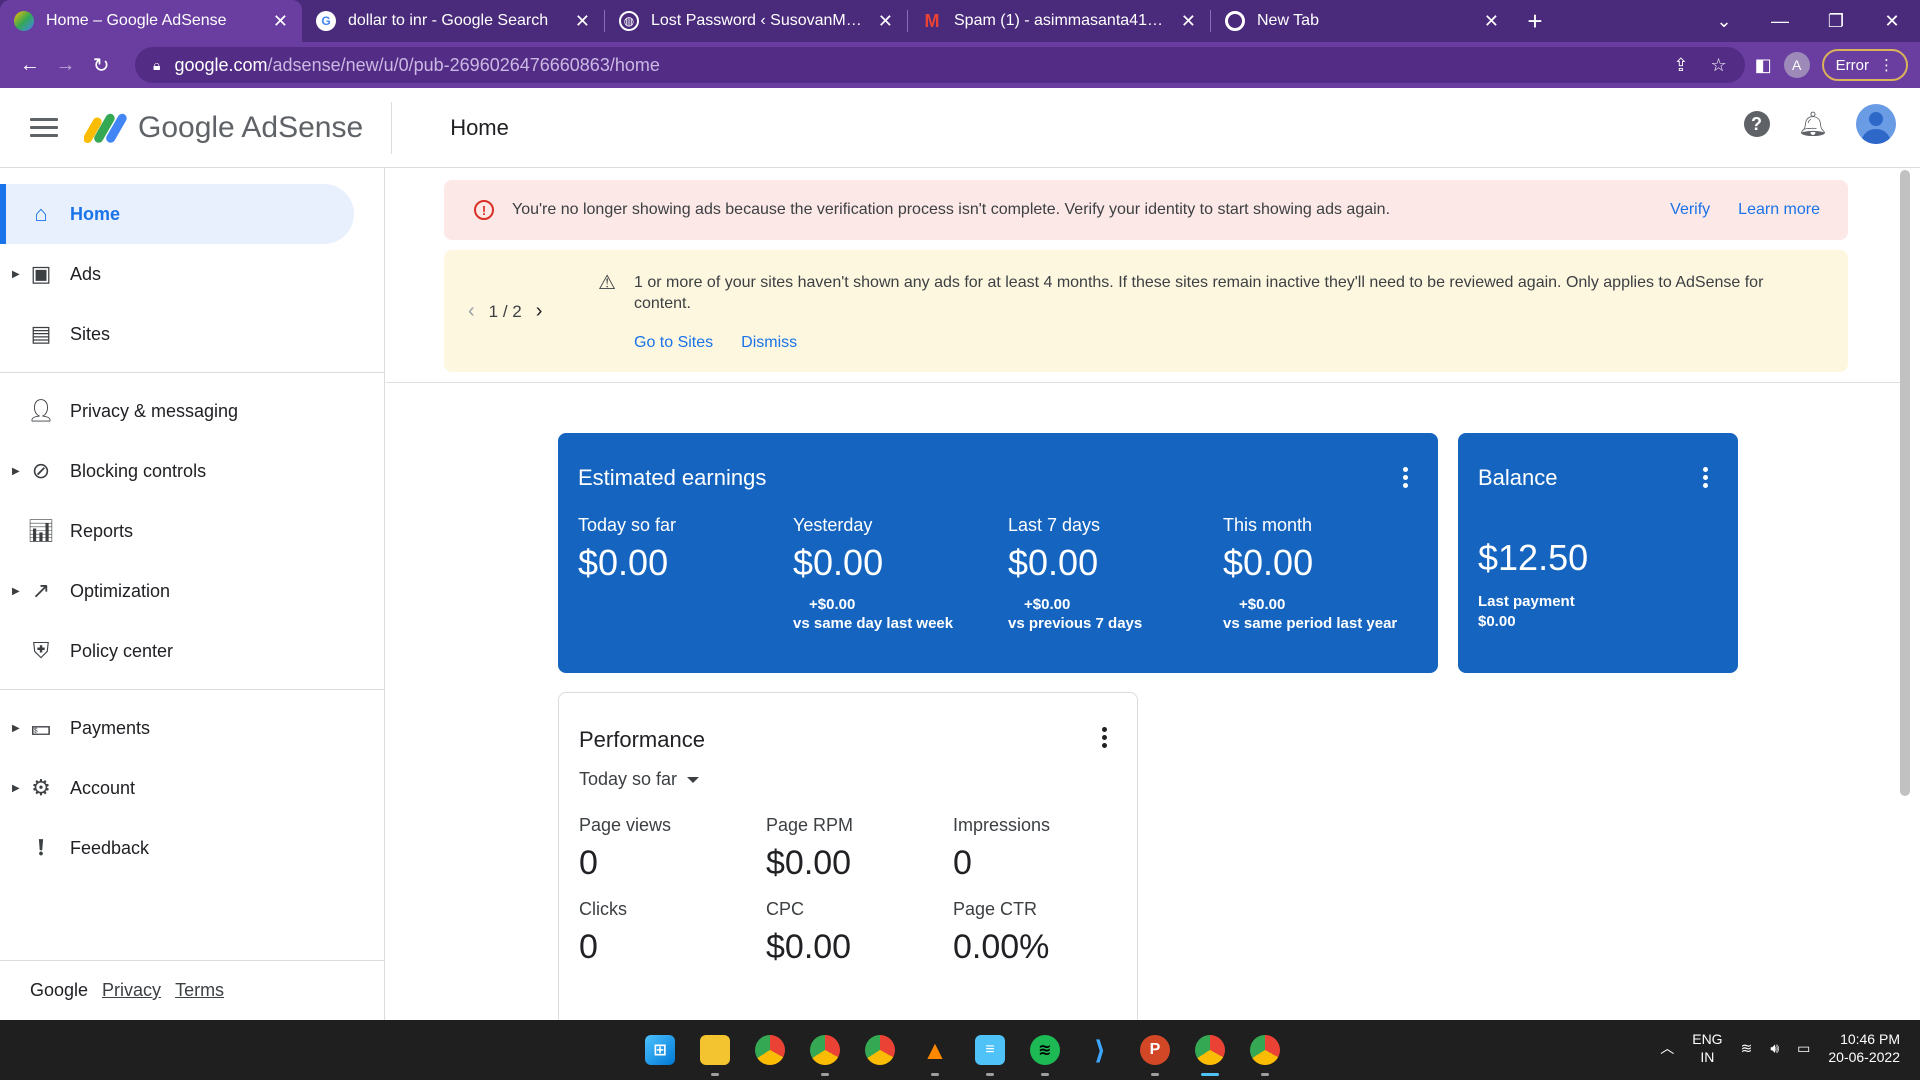 Image resolution: width=1920 pixels, height=1080 pixels. What do you see at coordinates (90, 333) in the screenshot?
I see `sidebar-item-label: Sites` at bounding box center [90, 333].